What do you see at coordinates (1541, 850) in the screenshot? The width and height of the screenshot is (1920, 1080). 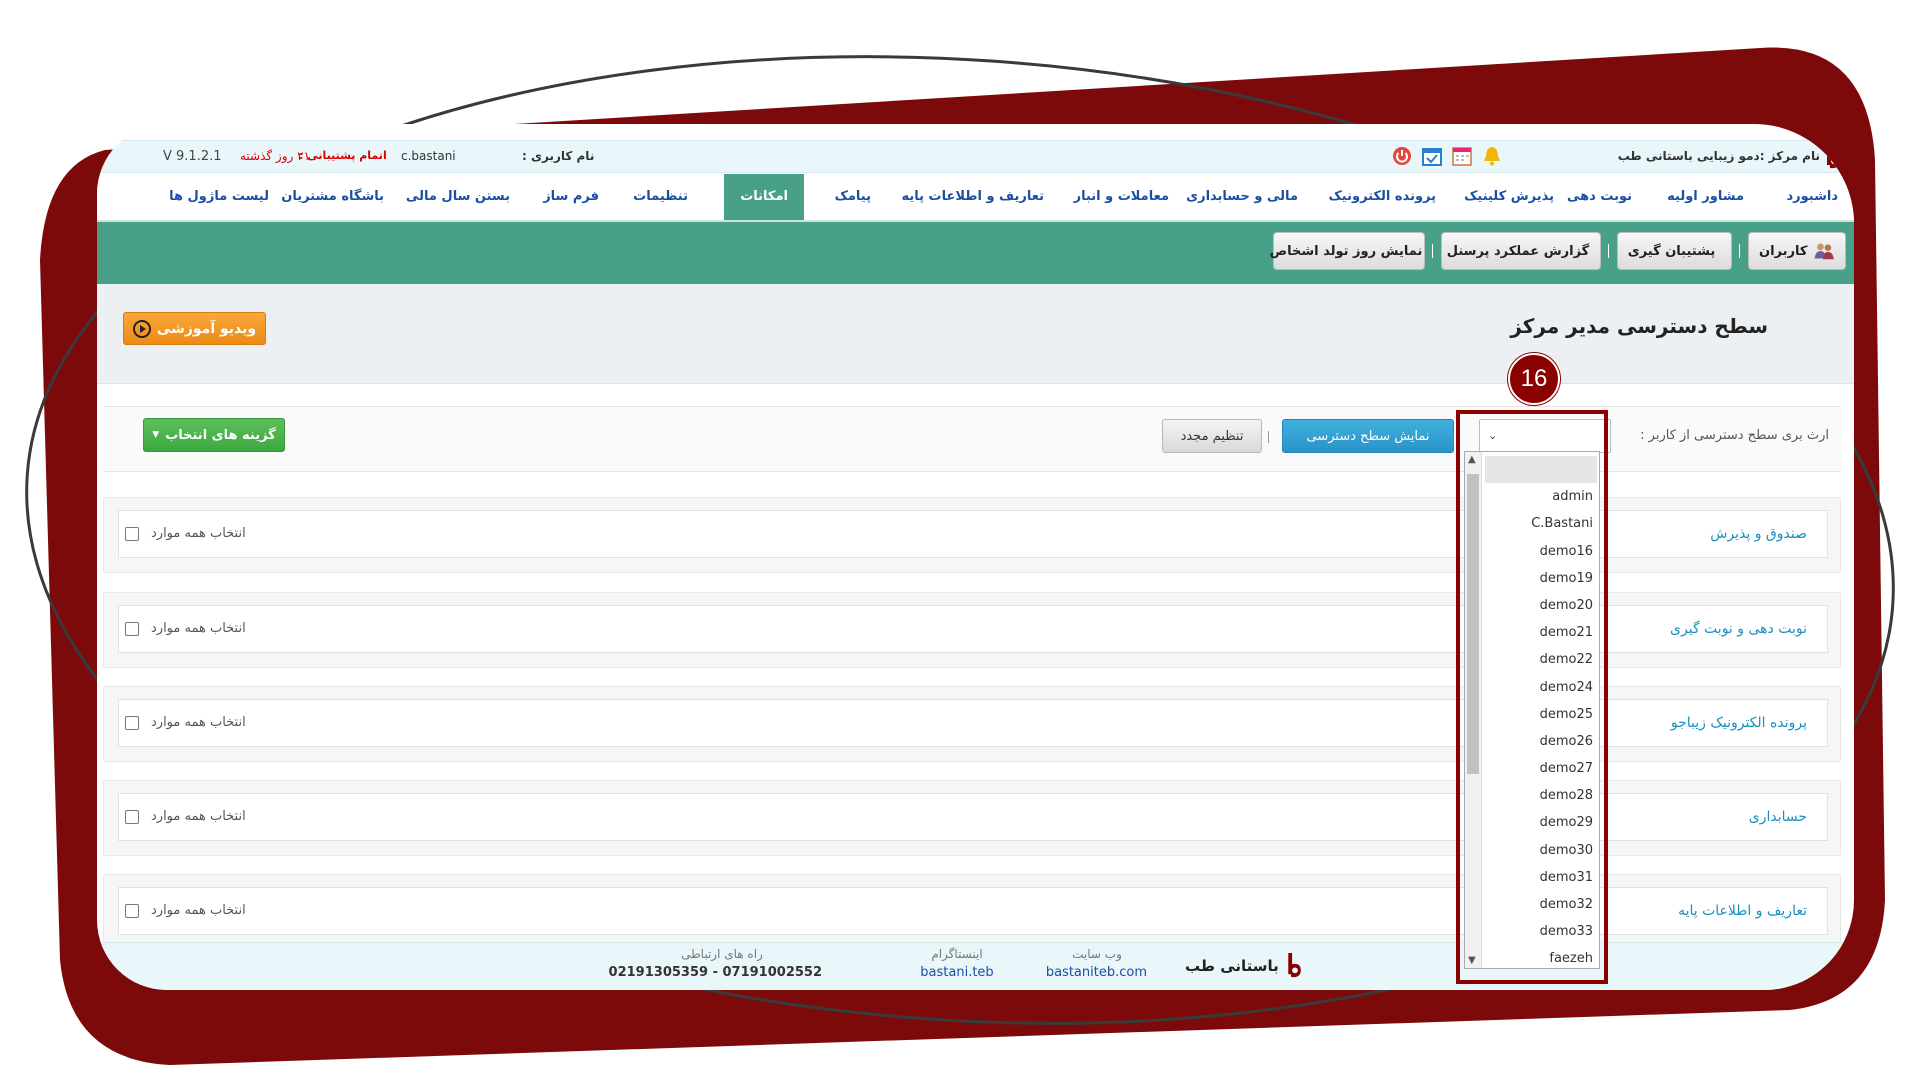 I see `dropdown-option: demo30` at bounding box center [1541, 850].